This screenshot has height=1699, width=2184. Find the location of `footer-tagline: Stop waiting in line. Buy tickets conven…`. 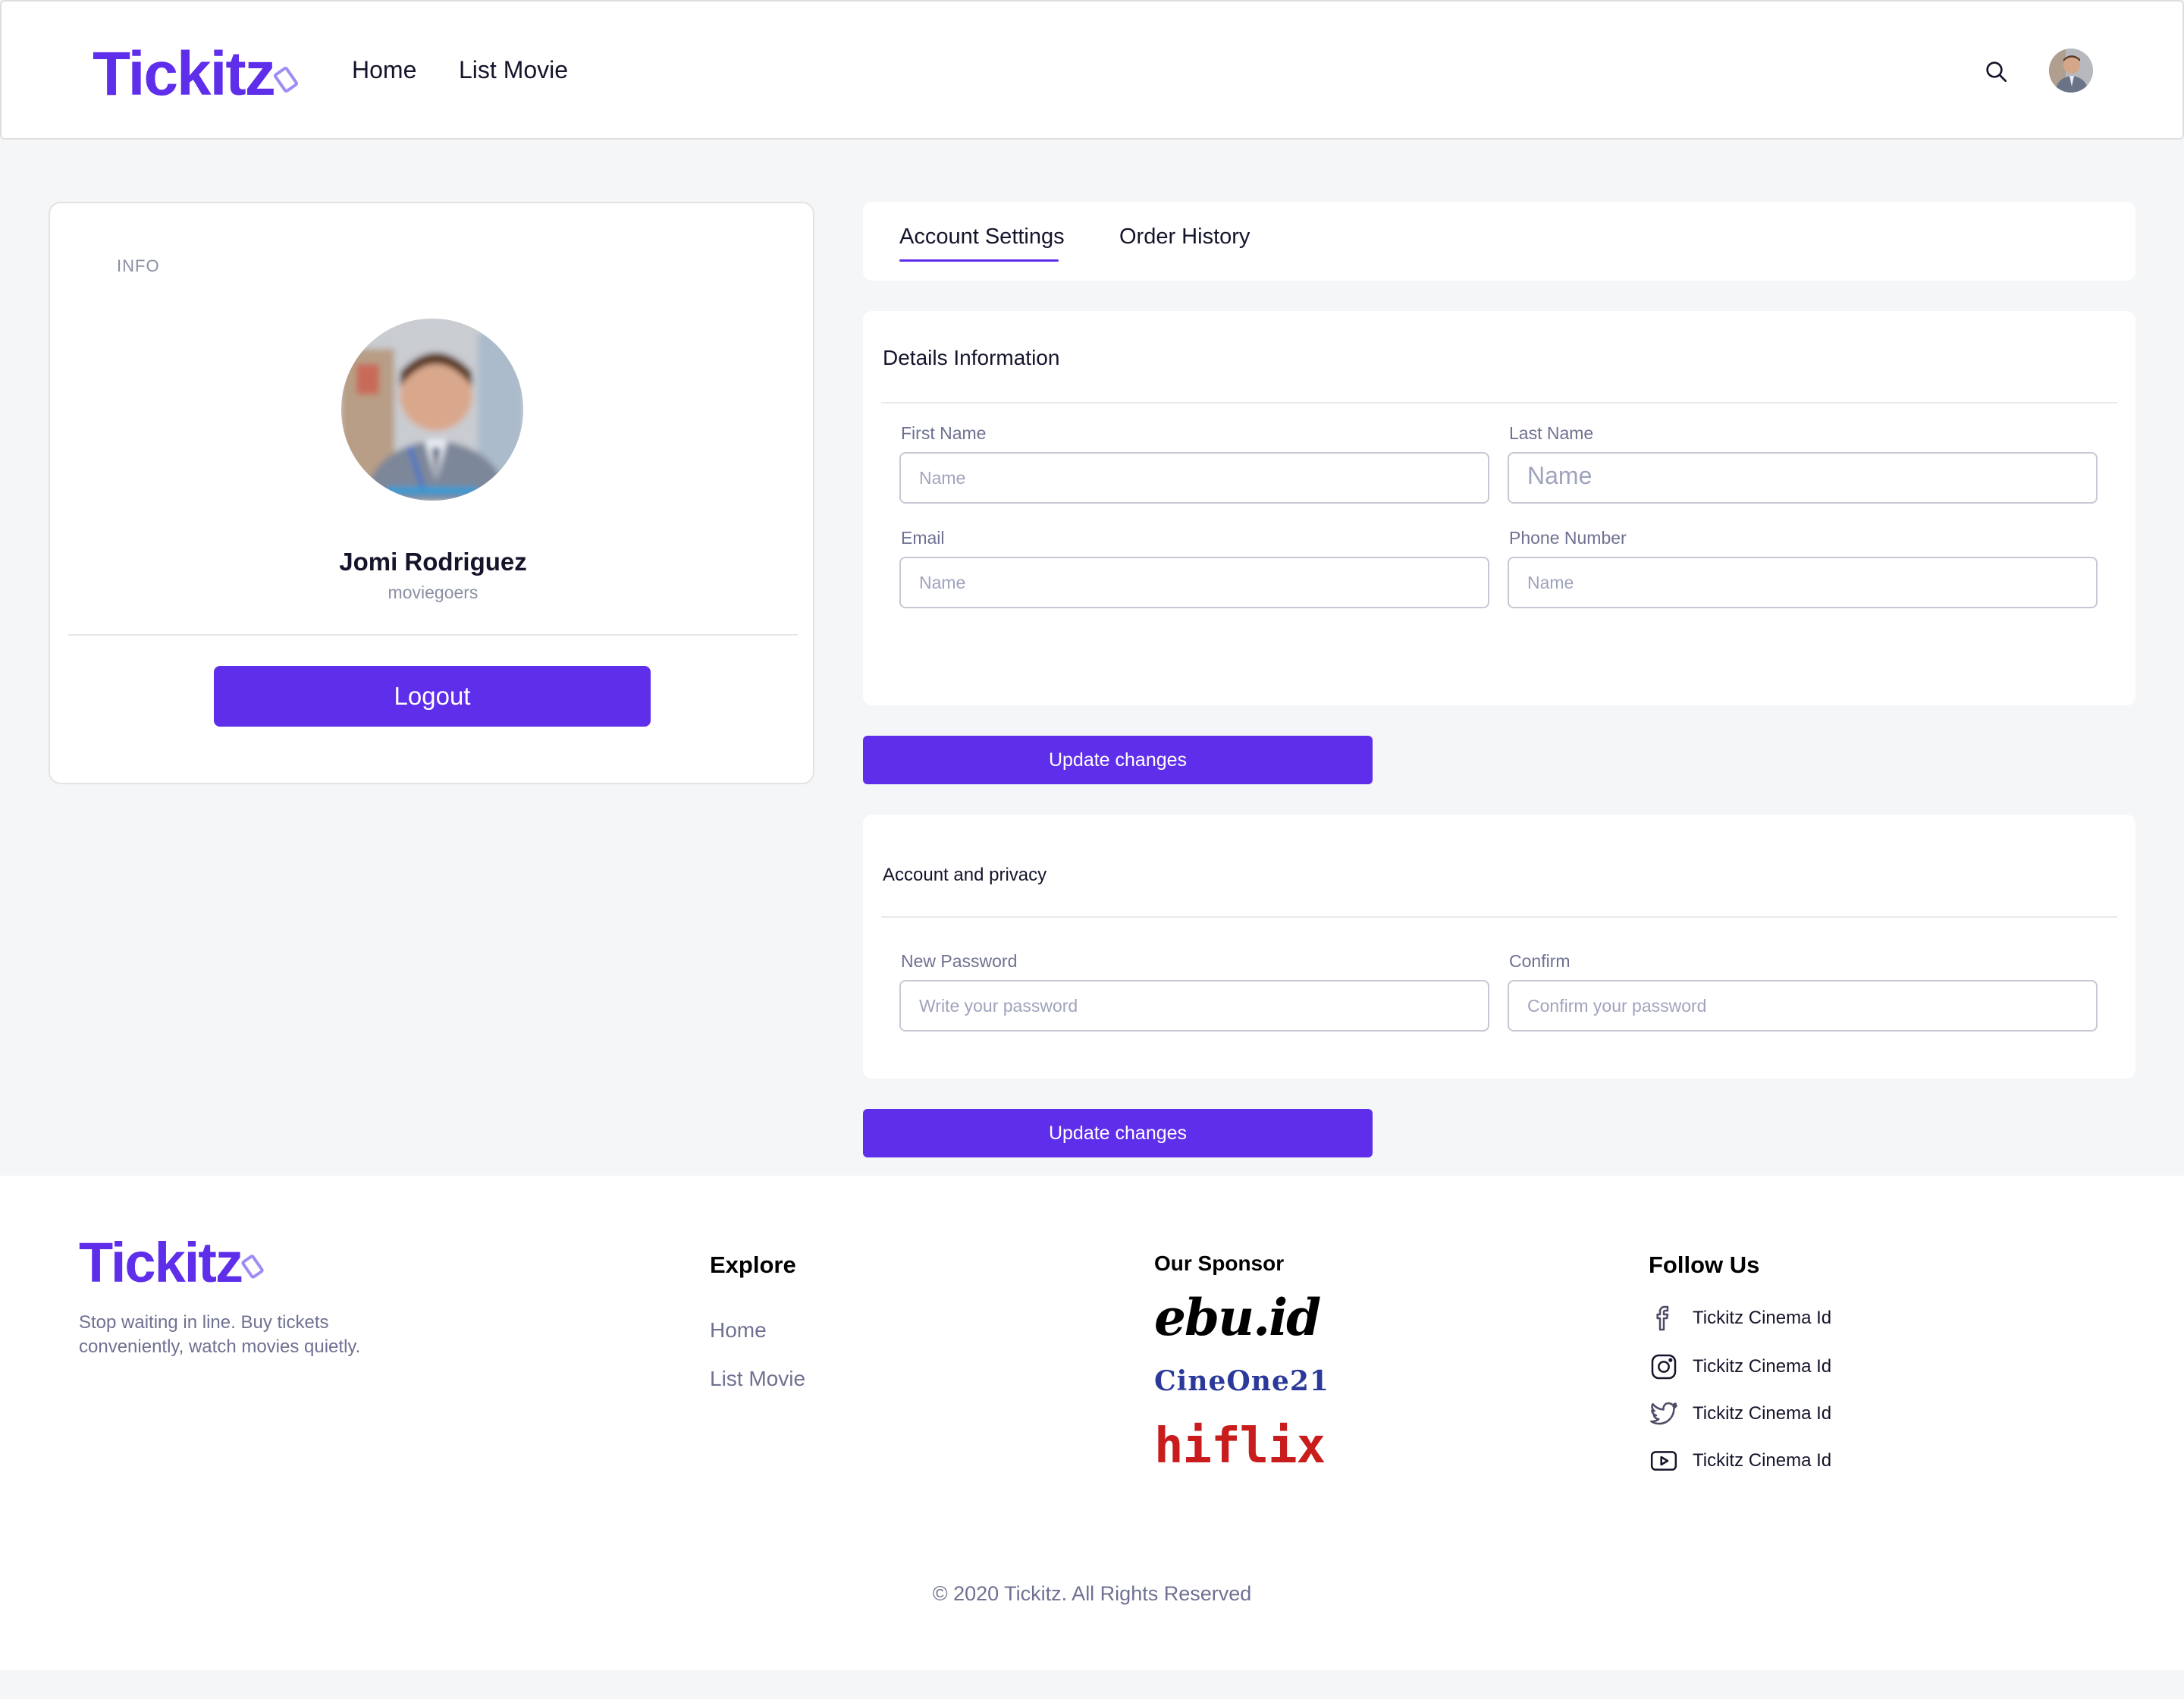

footer-tagline: Stop waiting in line. Buy tickets conven… is located at coordinates (220, 1334).